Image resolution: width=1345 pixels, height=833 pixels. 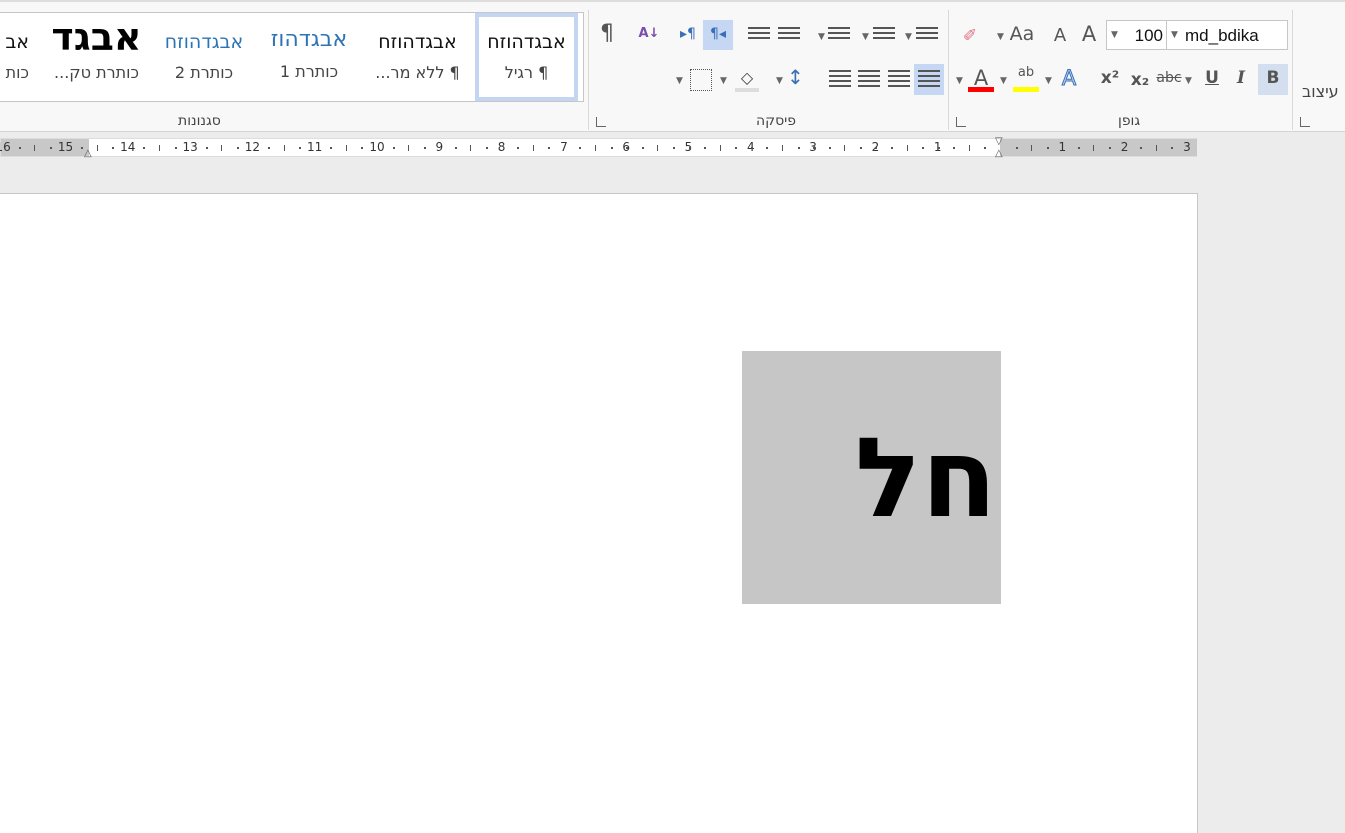 I want to click on ltr-direction-button: ▸¶, so click(x=688, y=35).